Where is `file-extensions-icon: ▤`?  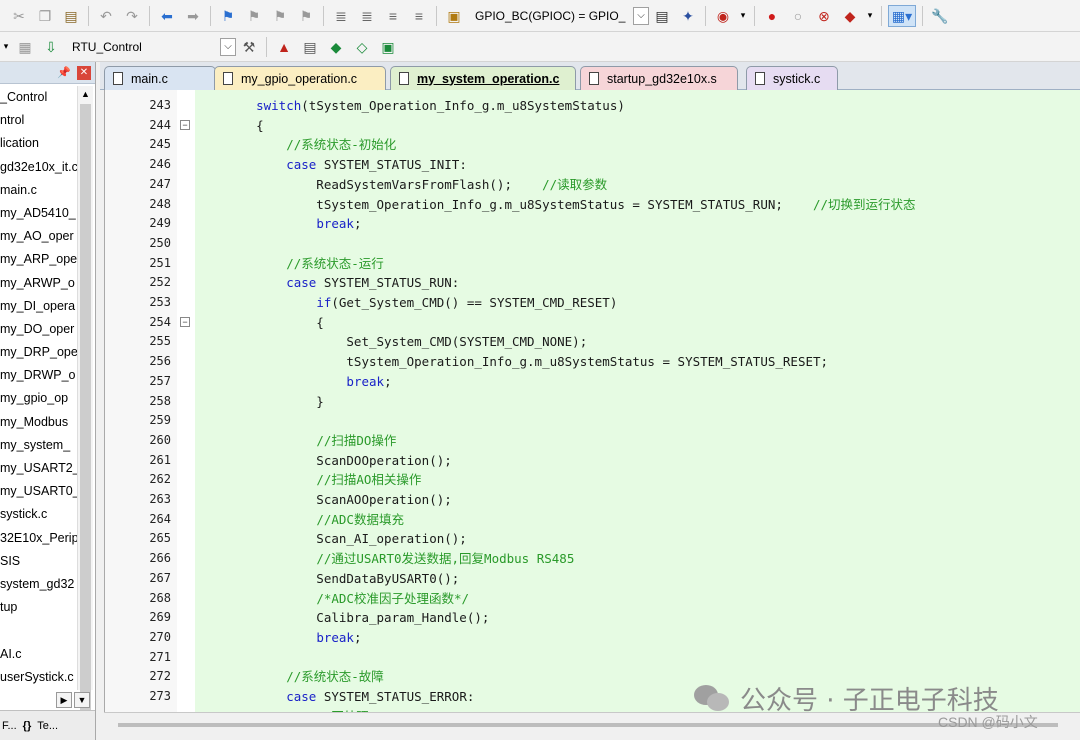
file-extensions-icon: ▤ is located at coordinates (310, 47).